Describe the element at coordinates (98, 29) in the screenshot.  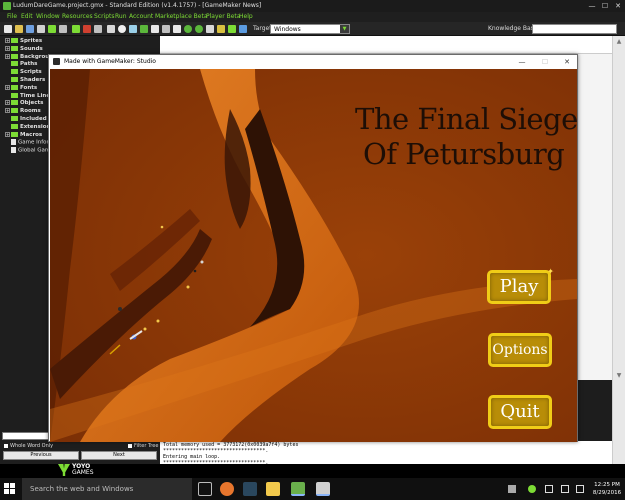
I see `clean-icon` at that location.